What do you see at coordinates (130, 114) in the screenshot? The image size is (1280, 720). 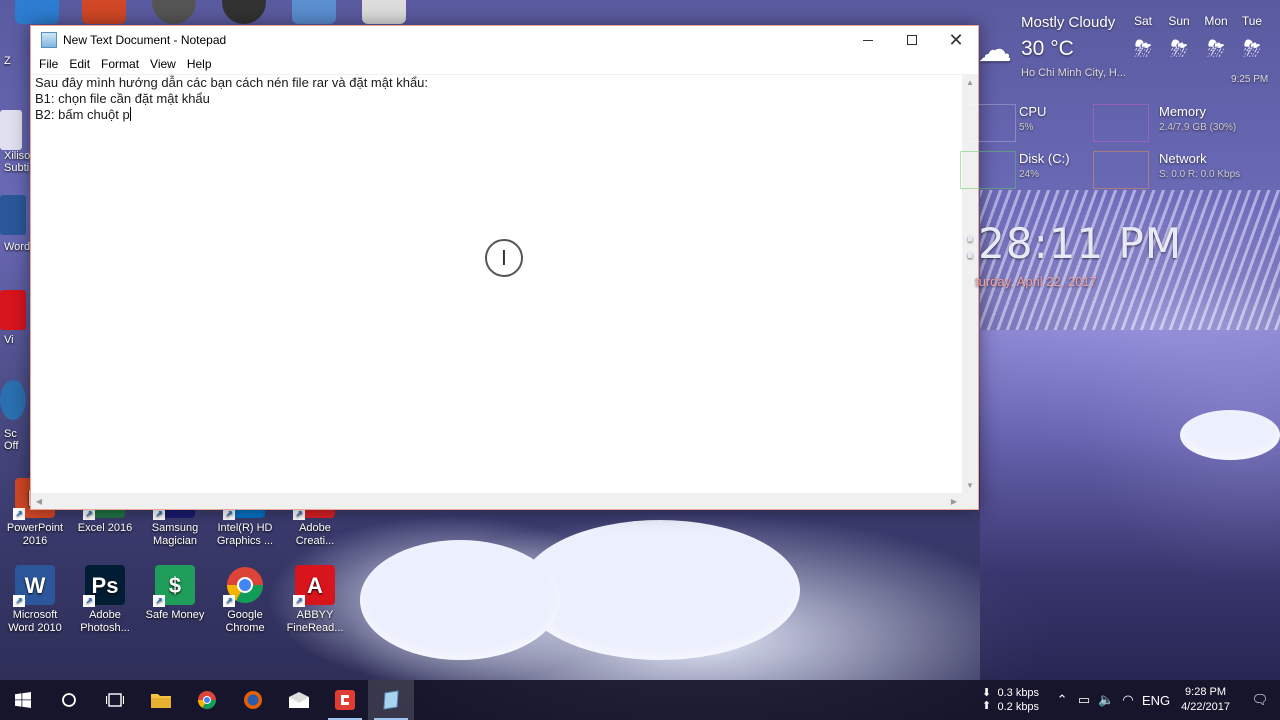 I see `text-caret` at bounding box center [130, 114].